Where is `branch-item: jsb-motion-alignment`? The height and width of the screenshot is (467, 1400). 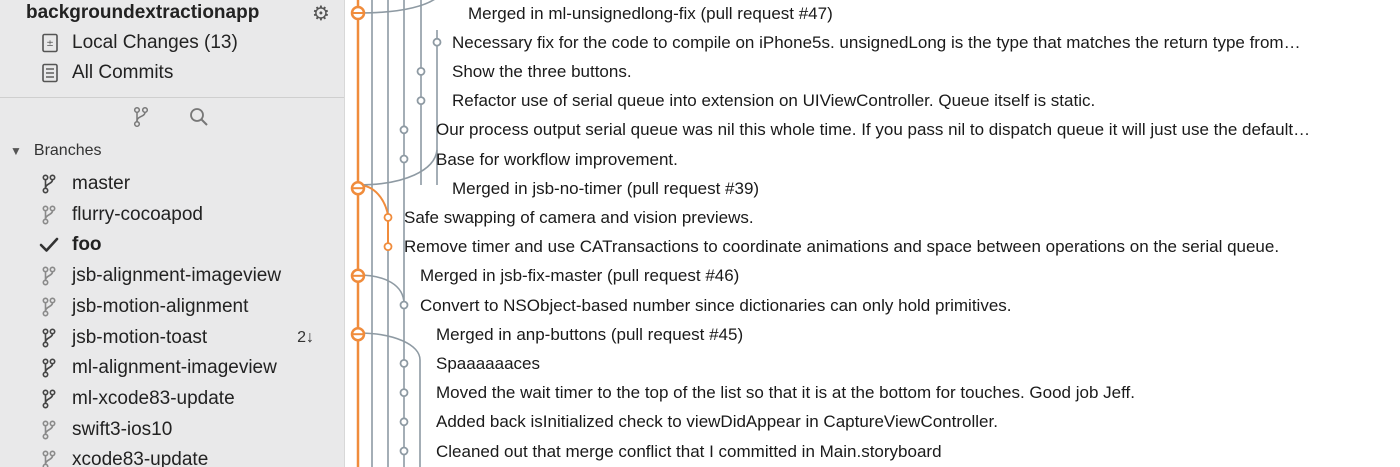 branch-item: jsb-motion-alignment is located at coordinates (183, 307).